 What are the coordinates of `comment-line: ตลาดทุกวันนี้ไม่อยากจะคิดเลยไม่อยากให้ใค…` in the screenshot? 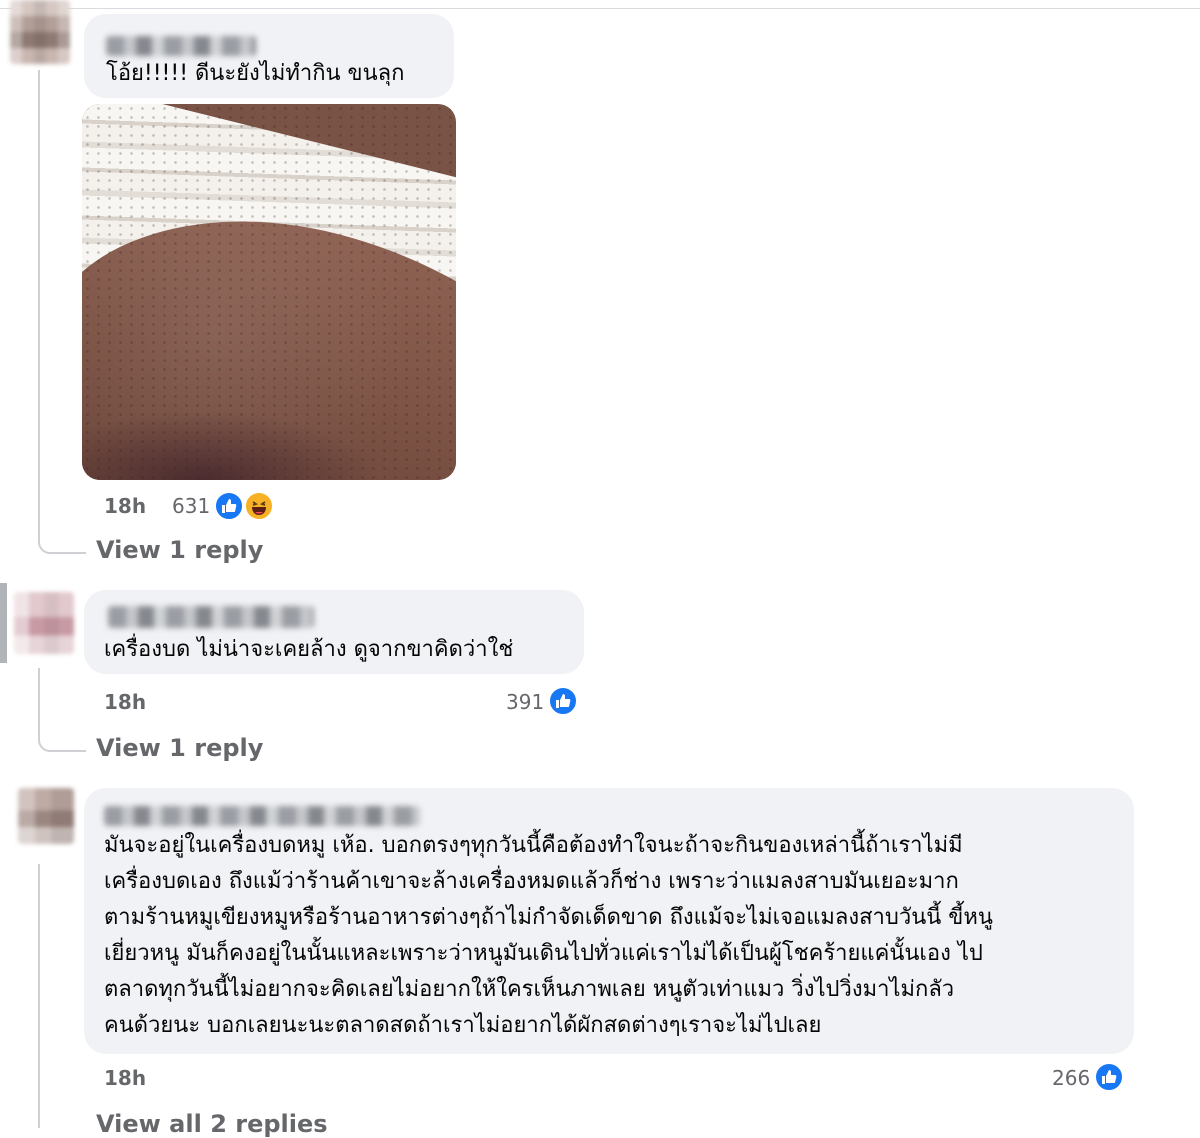 It's located at (529, 989).